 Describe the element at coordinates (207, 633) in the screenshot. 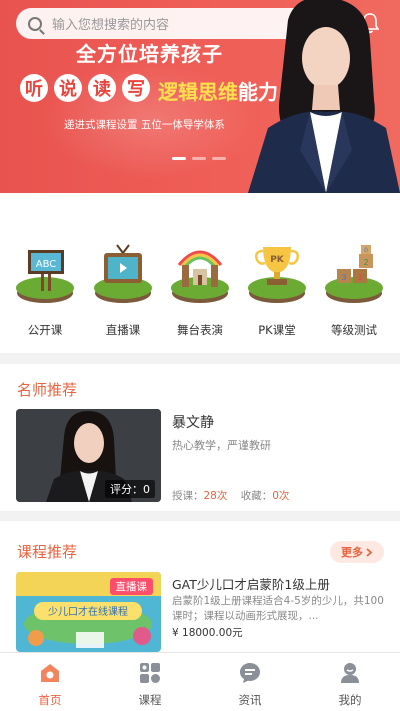

I see `course-price: ¥ 18000.00元` at that location.